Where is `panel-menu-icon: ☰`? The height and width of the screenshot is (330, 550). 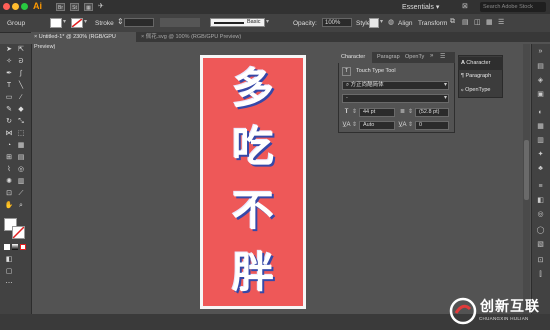 panel-menu-icon: ☰ is located at coordinates (442, 56).